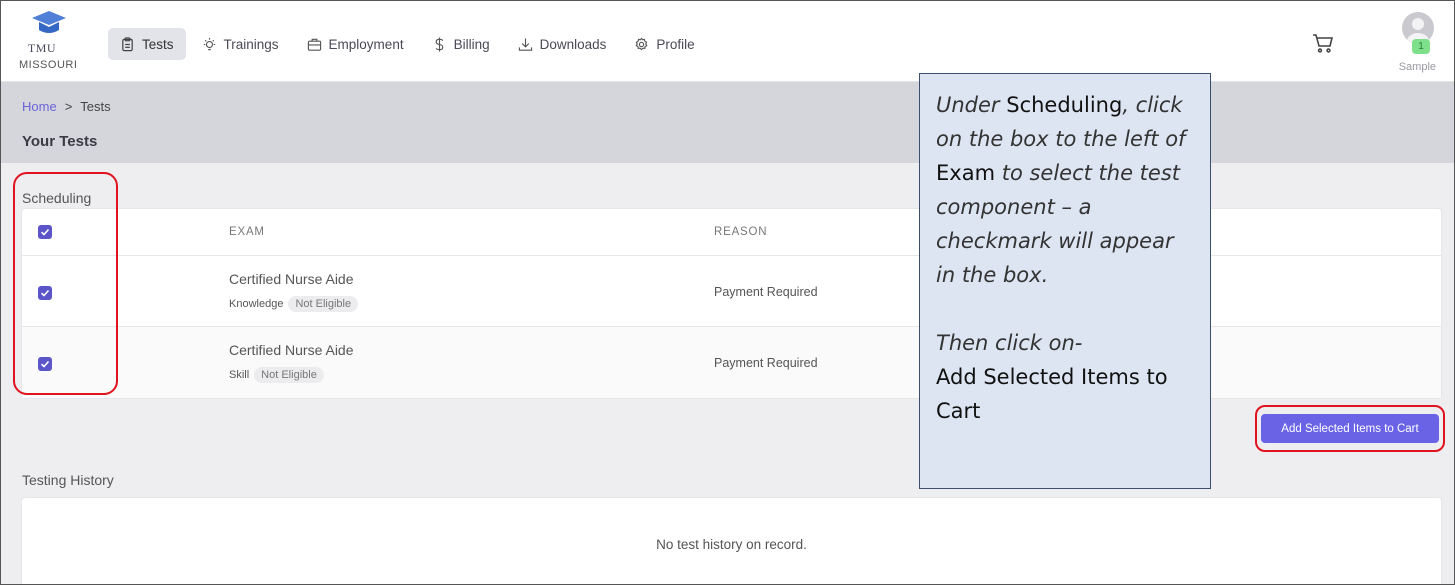 Image resolution: width=1455 pixels, height=585 pixels. What do you see at coordinates (39, 106) in the screenshot?
I see `breadcrumb-home: Home` at bounding box center [39, 106].